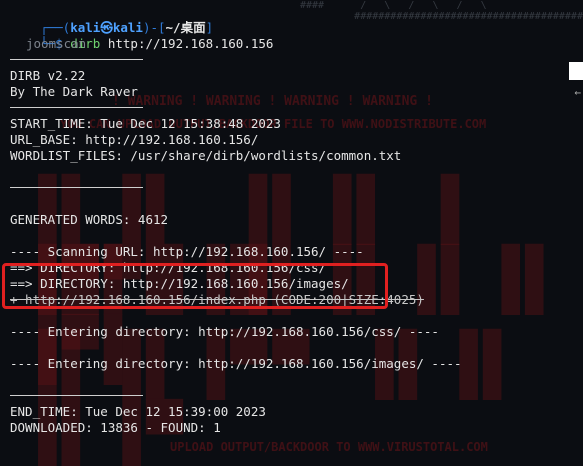  I want to click on end-time-line: END_TIME: Tue Dec 12 15:39:00 2023, so click(138, 411).